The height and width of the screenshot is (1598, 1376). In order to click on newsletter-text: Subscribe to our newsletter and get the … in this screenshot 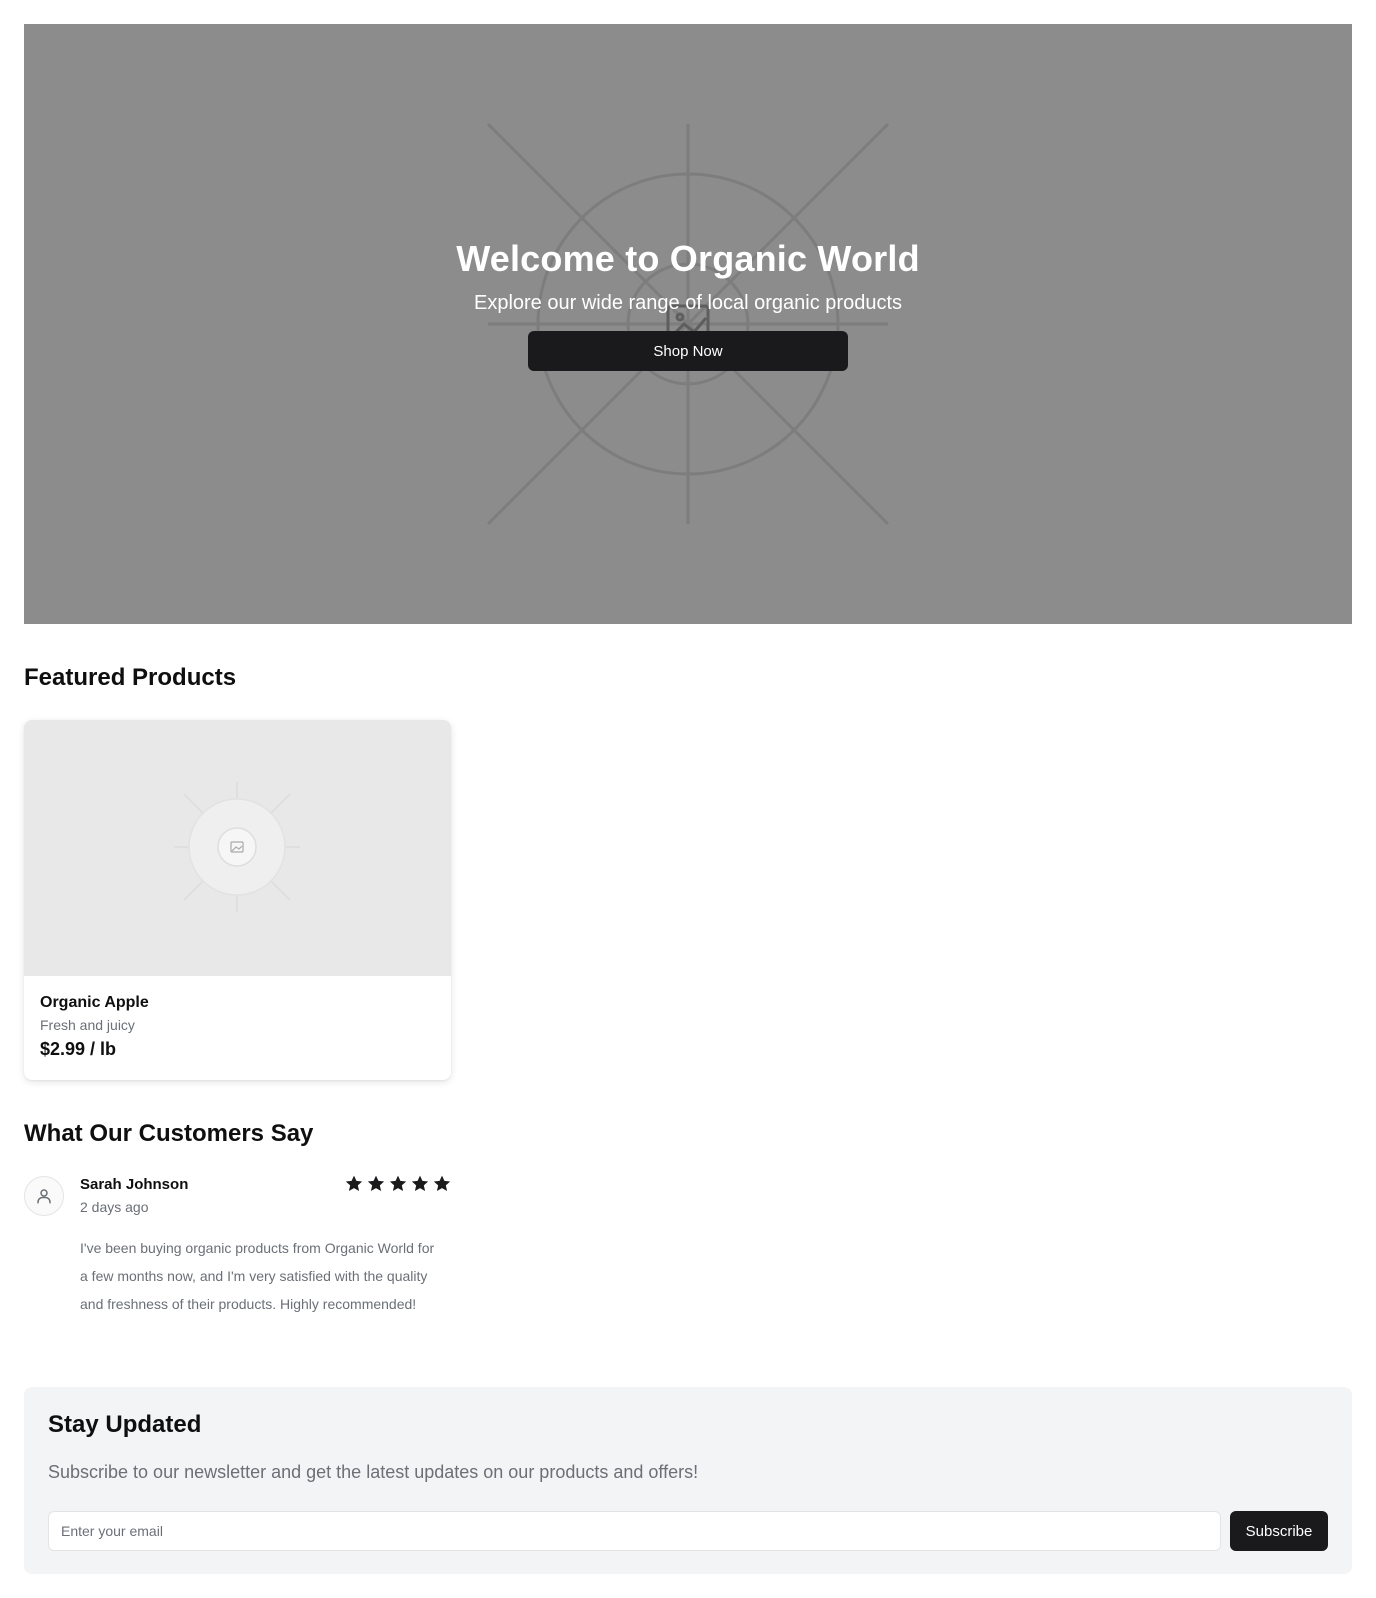, I will do `click(373, 1472)`.